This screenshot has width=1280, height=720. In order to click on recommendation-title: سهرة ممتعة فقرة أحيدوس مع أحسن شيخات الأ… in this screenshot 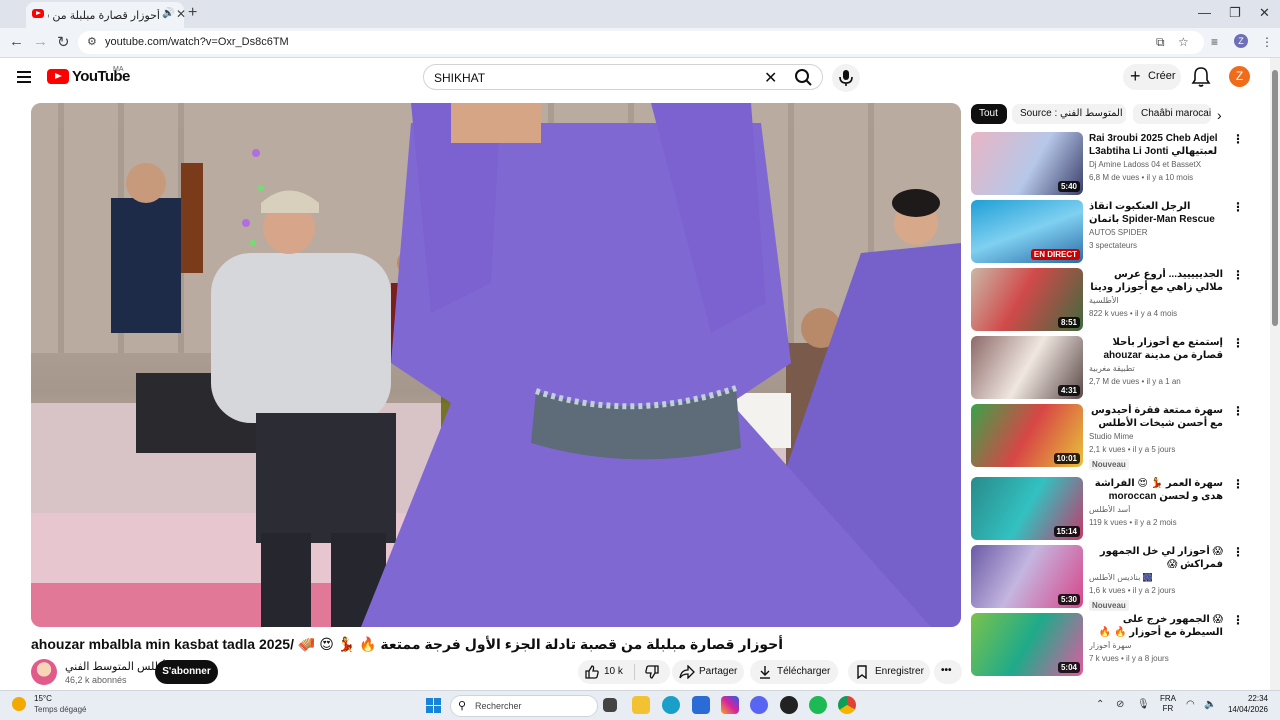, I will do `click(1156, 417)`.